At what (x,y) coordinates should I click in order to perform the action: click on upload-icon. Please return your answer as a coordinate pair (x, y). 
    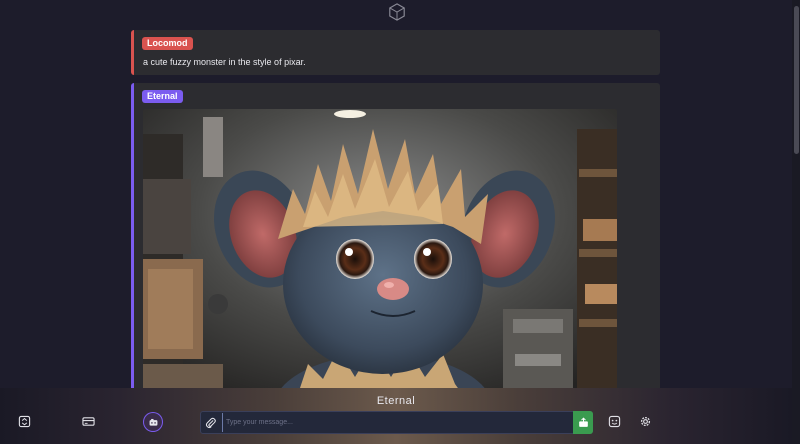
    Looking at the image, I should click on (24, 421).